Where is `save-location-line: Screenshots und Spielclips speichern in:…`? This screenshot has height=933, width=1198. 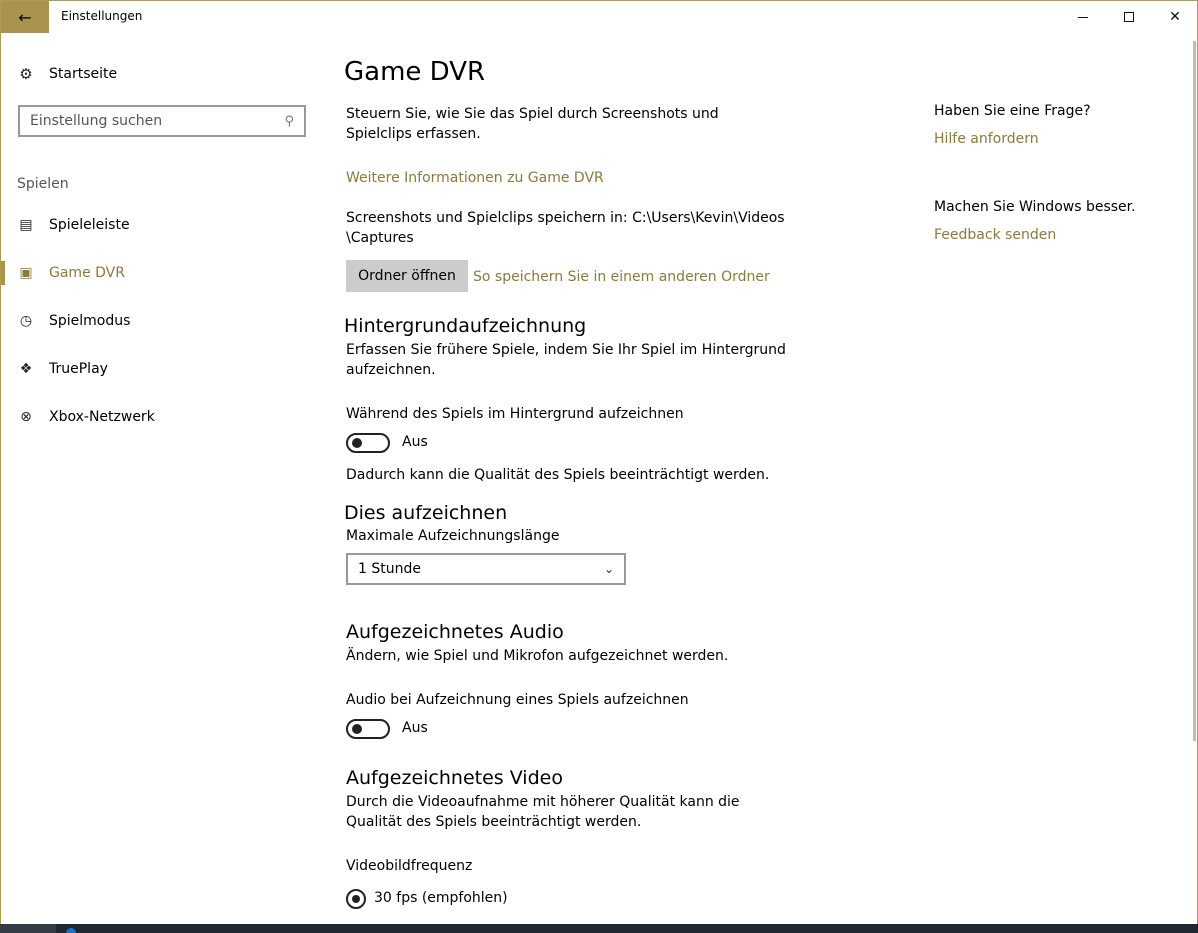 save-location-line: Screenshots und Spielclips speichern in:… is located at coordinates (565, 218).